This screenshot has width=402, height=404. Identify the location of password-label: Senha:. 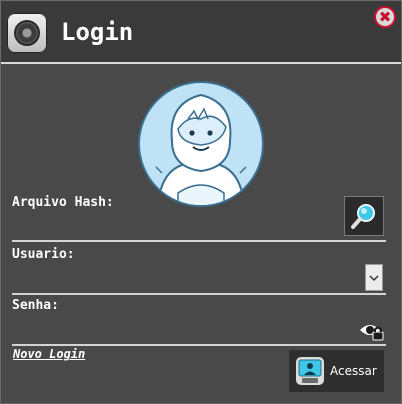
(35, 305).